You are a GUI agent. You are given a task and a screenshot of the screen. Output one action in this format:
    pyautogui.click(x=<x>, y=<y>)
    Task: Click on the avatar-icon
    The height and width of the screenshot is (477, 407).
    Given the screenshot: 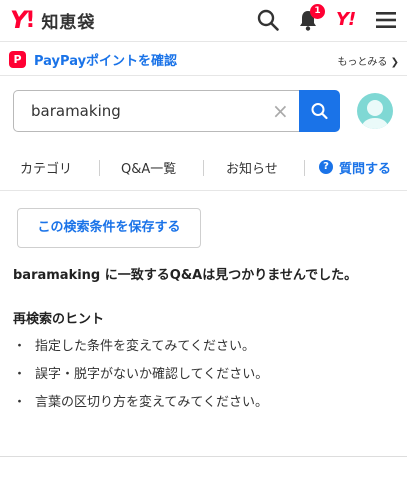 What is the action you would take?
    pyautogui.click(x=375, y=111)
    